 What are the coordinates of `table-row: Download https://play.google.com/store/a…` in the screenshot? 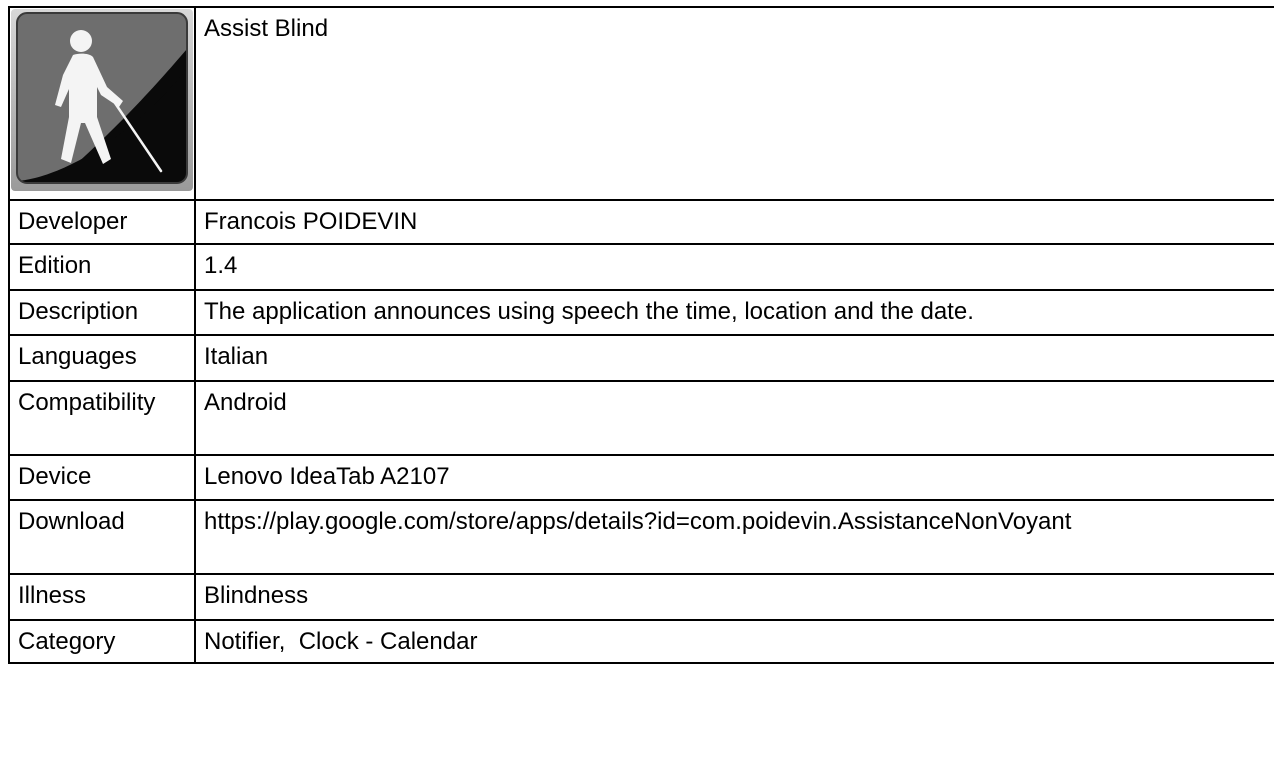 It's located at (641, 537).